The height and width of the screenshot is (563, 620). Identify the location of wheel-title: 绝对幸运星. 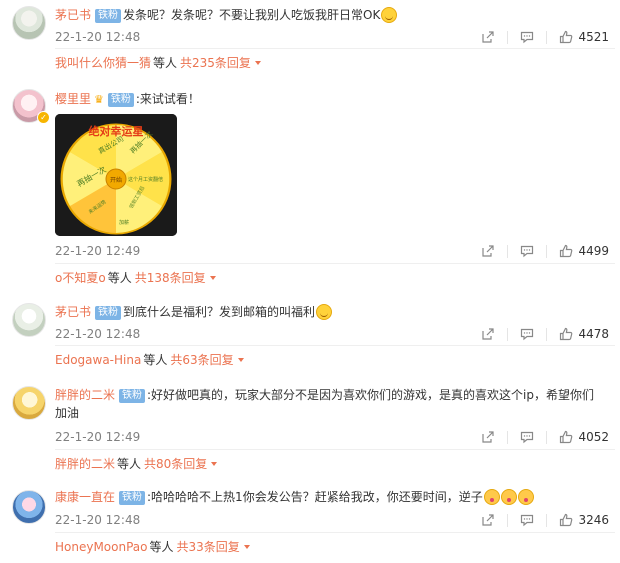
(116, 131).